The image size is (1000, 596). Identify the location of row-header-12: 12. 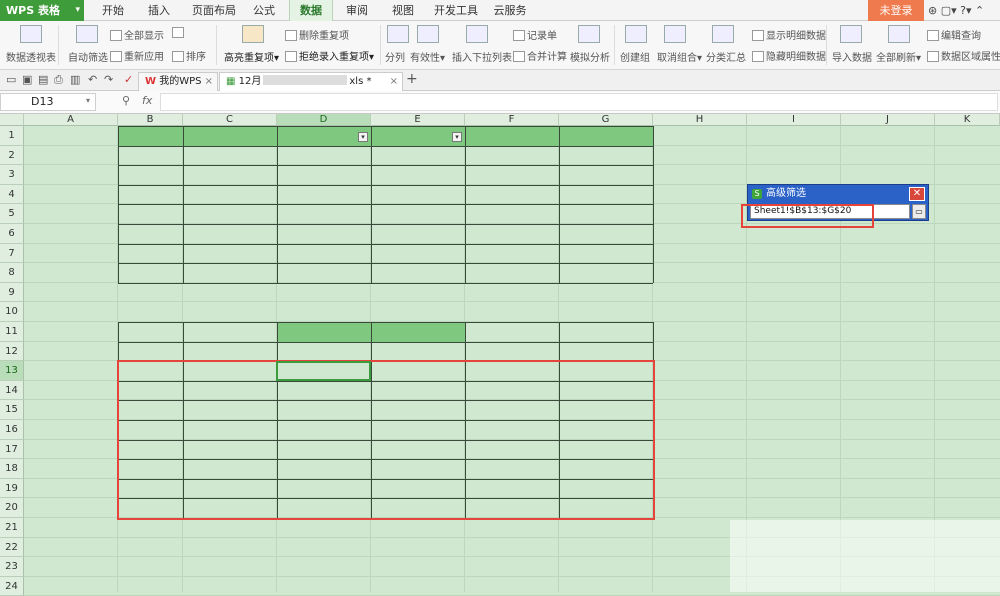
(12, 351).